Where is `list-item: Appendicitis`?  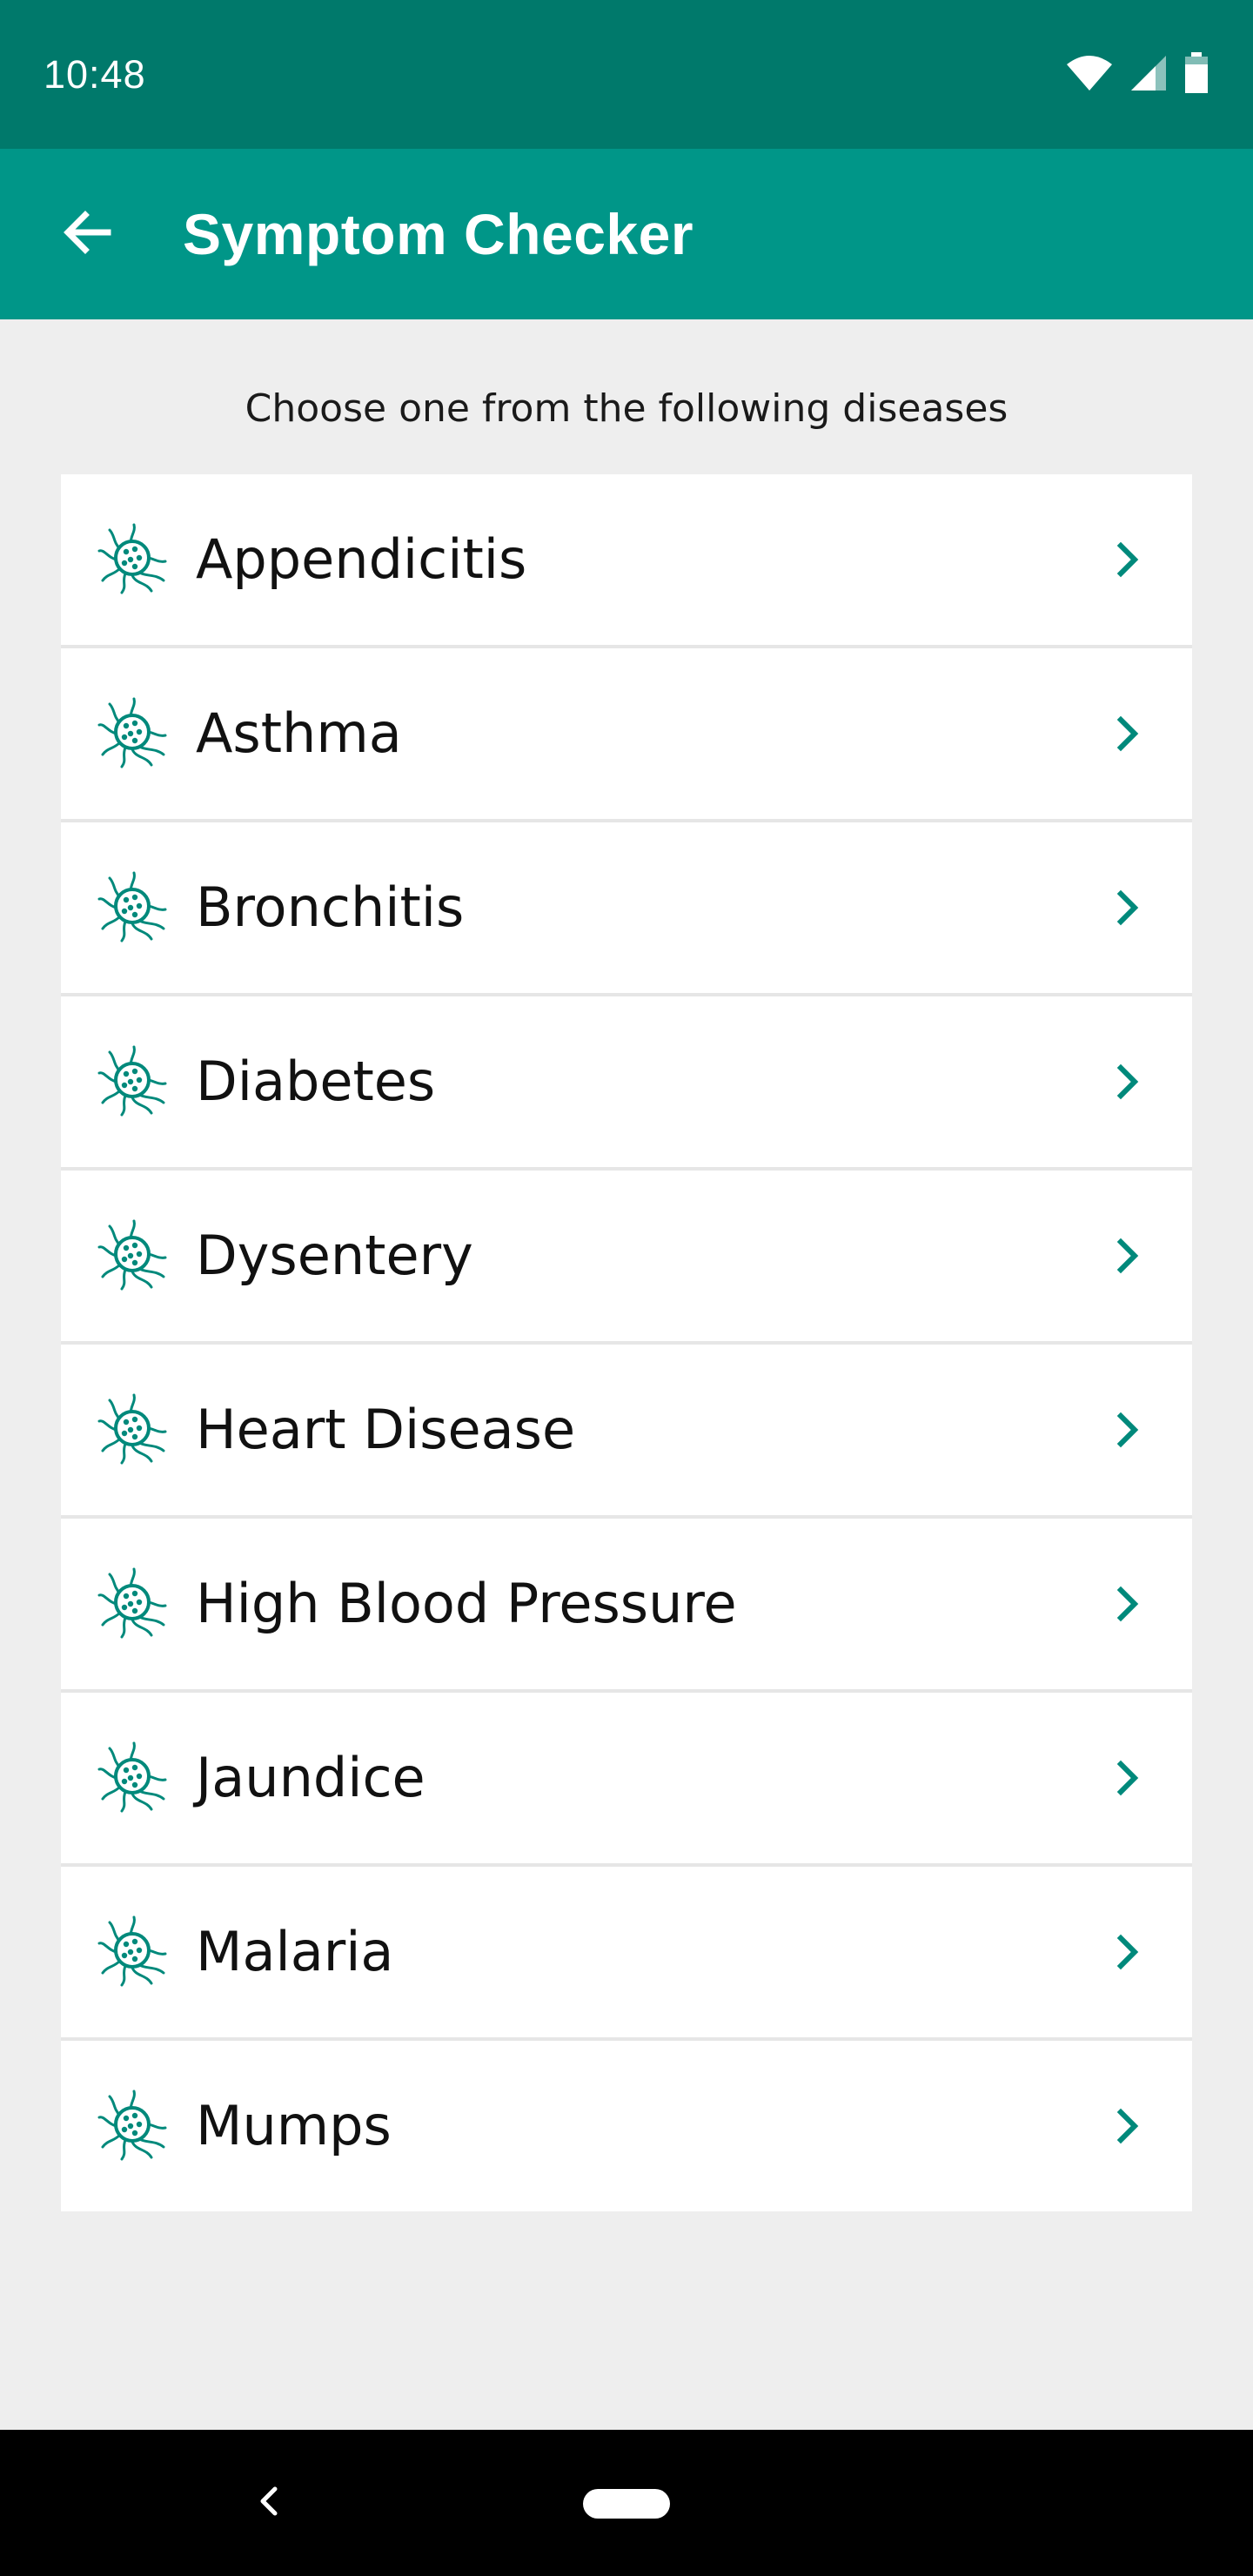
list-item: Appendicitis is located at coordinates (626, 561).